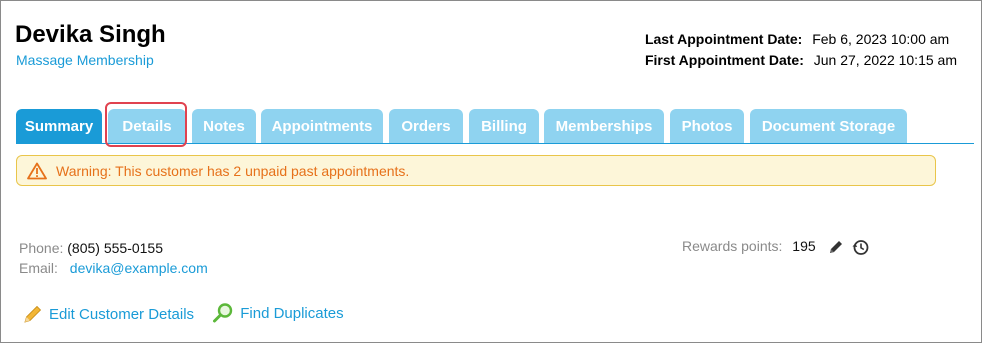 The image size is (982, 343). What do you see at coordinates (732, 246) in the screenshot?
I see `rewards-label: Rewards points:` at bounding box center [732, 246].